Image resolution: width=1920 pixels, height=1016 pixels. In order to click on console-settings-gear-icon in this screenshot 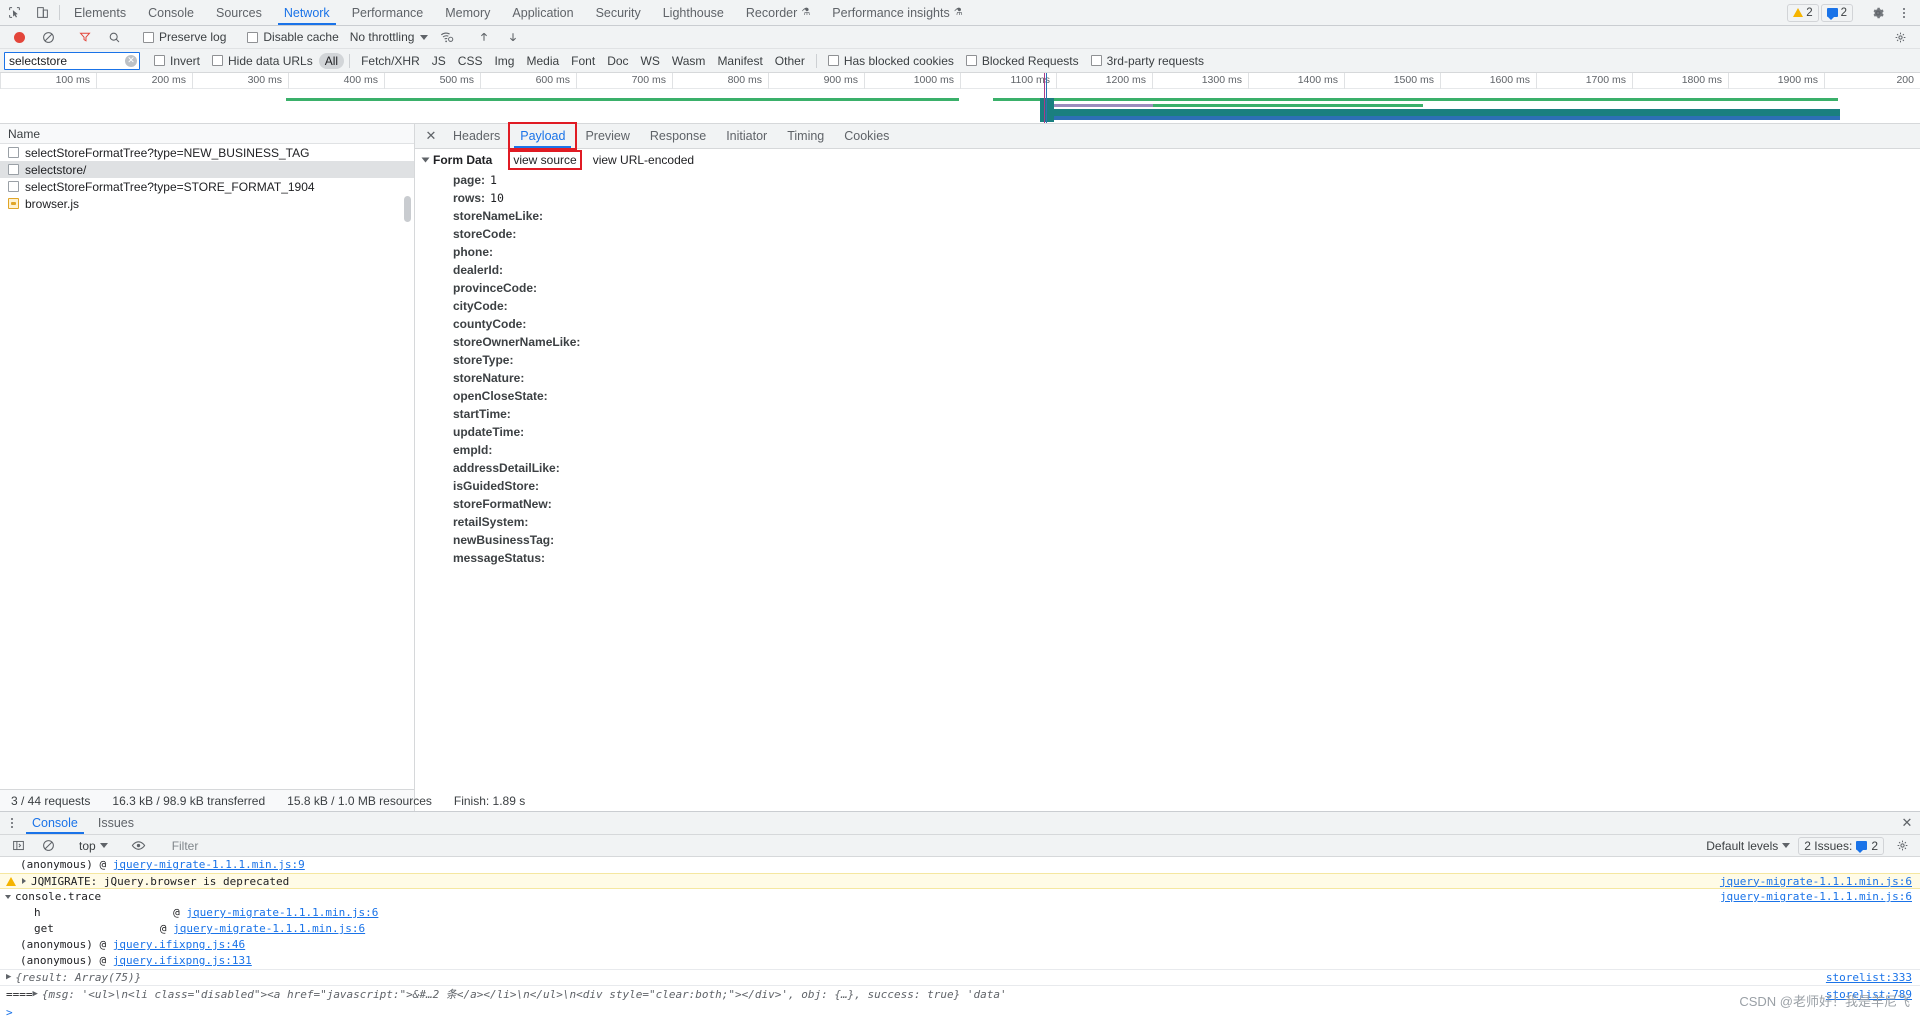, I will do `click(1902, 845)`.